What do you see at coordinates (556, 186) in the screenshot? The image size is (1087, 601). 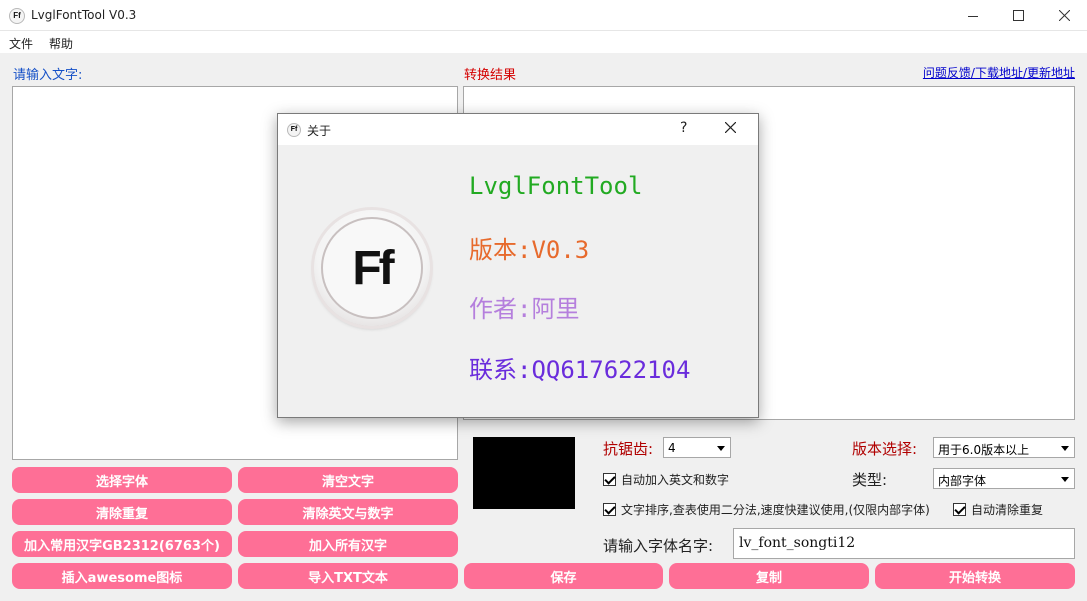 I see `about-app-name: LvglFontTool` at bounding box center [556, 186].